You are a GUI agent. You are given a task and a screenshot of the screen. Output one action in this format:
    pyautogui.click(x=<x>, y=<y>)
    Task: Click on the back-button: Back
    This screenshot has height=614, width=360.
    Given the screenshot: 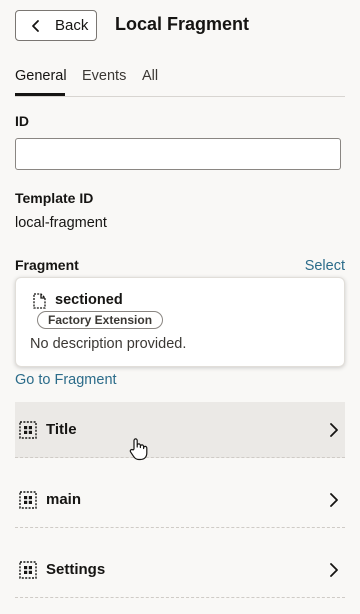 What is the action you would take?
    pyautogui.click(x=56, y=25)
    